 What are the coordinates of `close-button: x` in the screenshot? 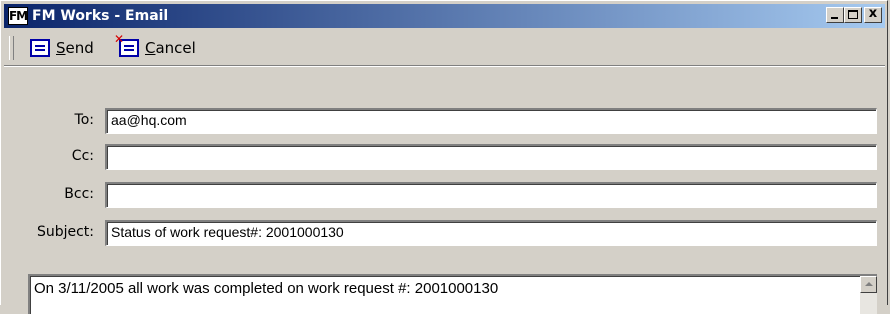 It's located at (873, 14).